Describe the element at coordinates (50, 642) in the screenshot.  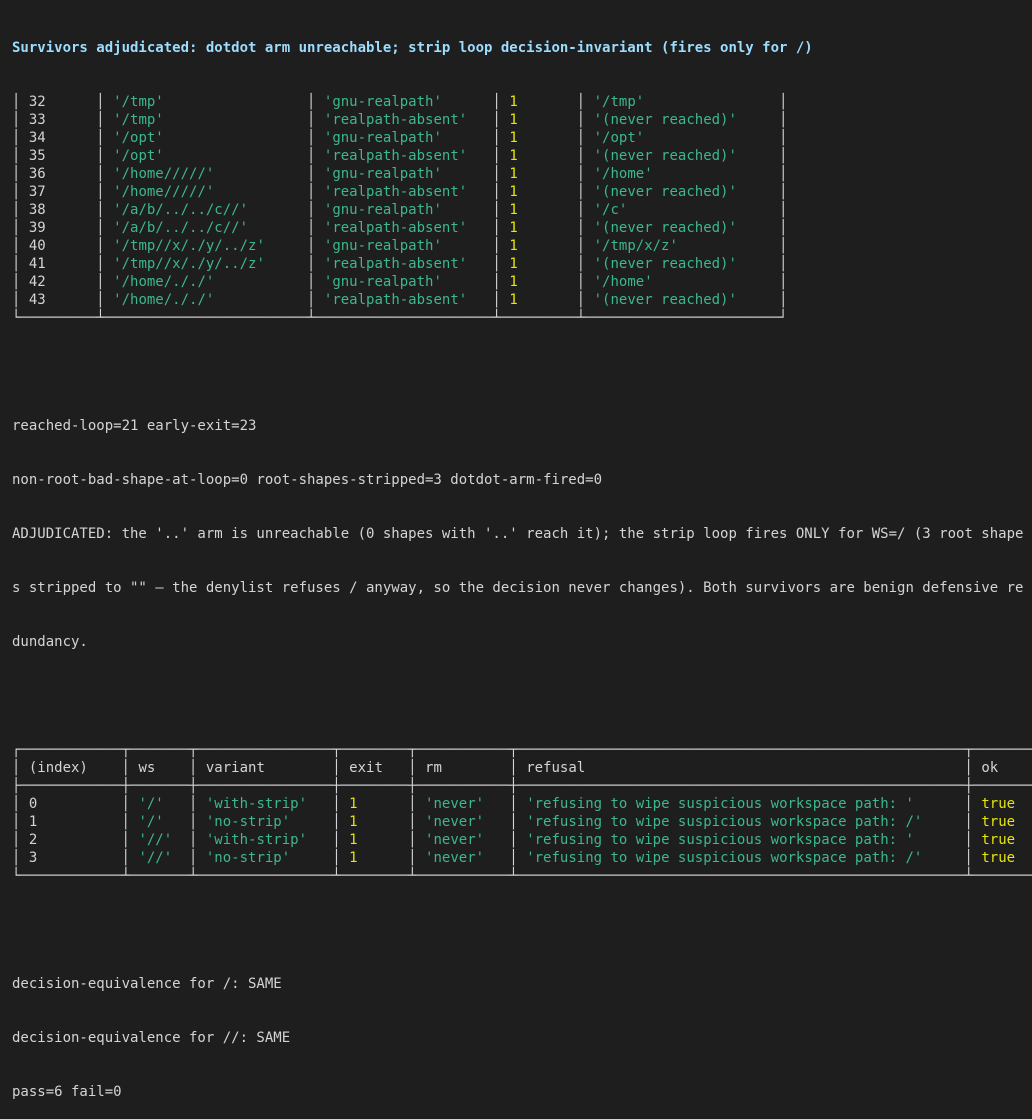
I see `adjudicated-line-3: dundancy.` at that location.